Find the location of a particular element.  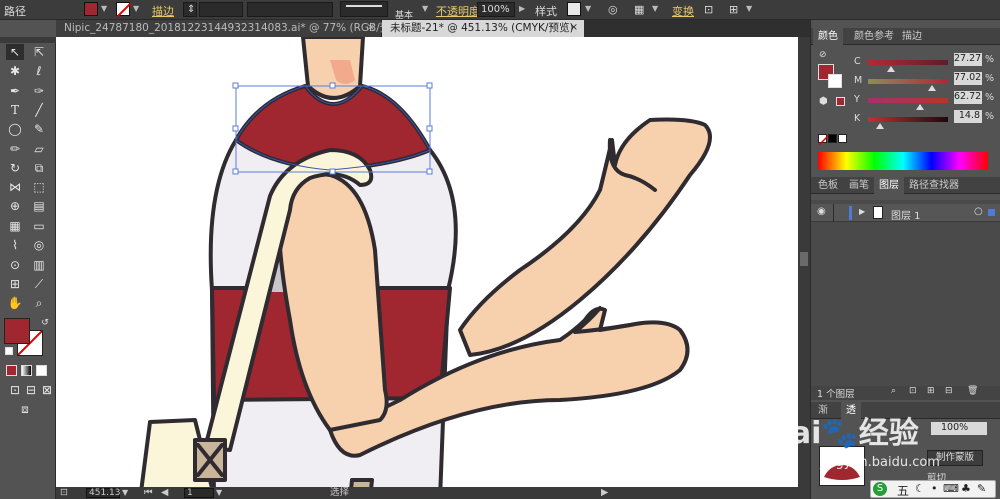

tab-stroke: 描边 is located at coordinates (912, 36).